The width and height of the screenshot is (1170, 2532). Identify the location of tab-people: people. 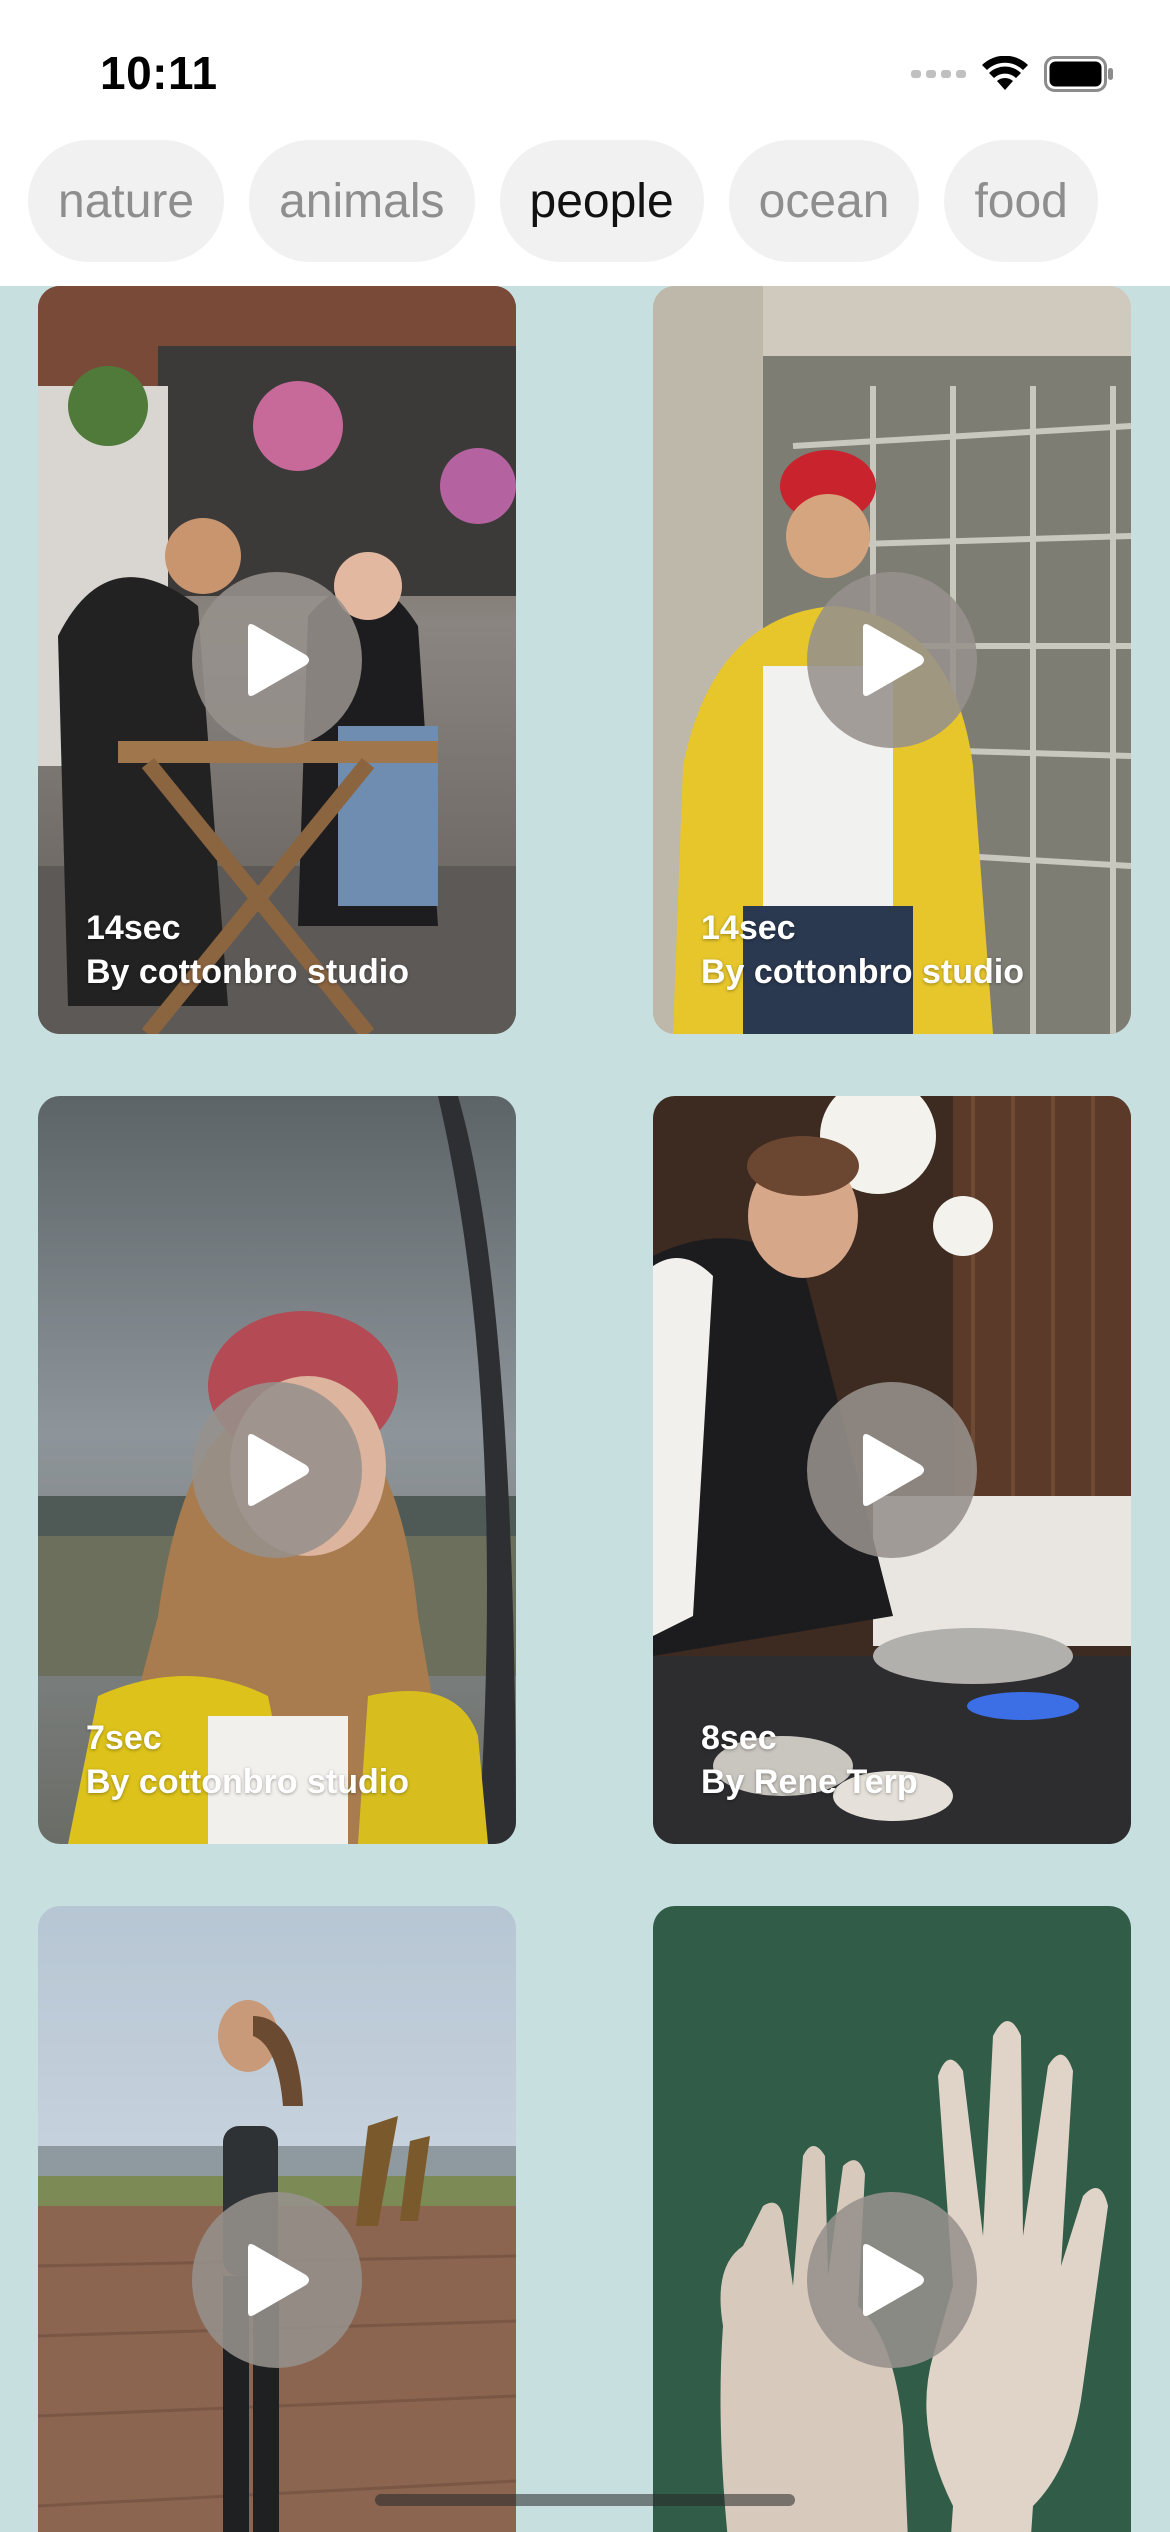
(601, 201).